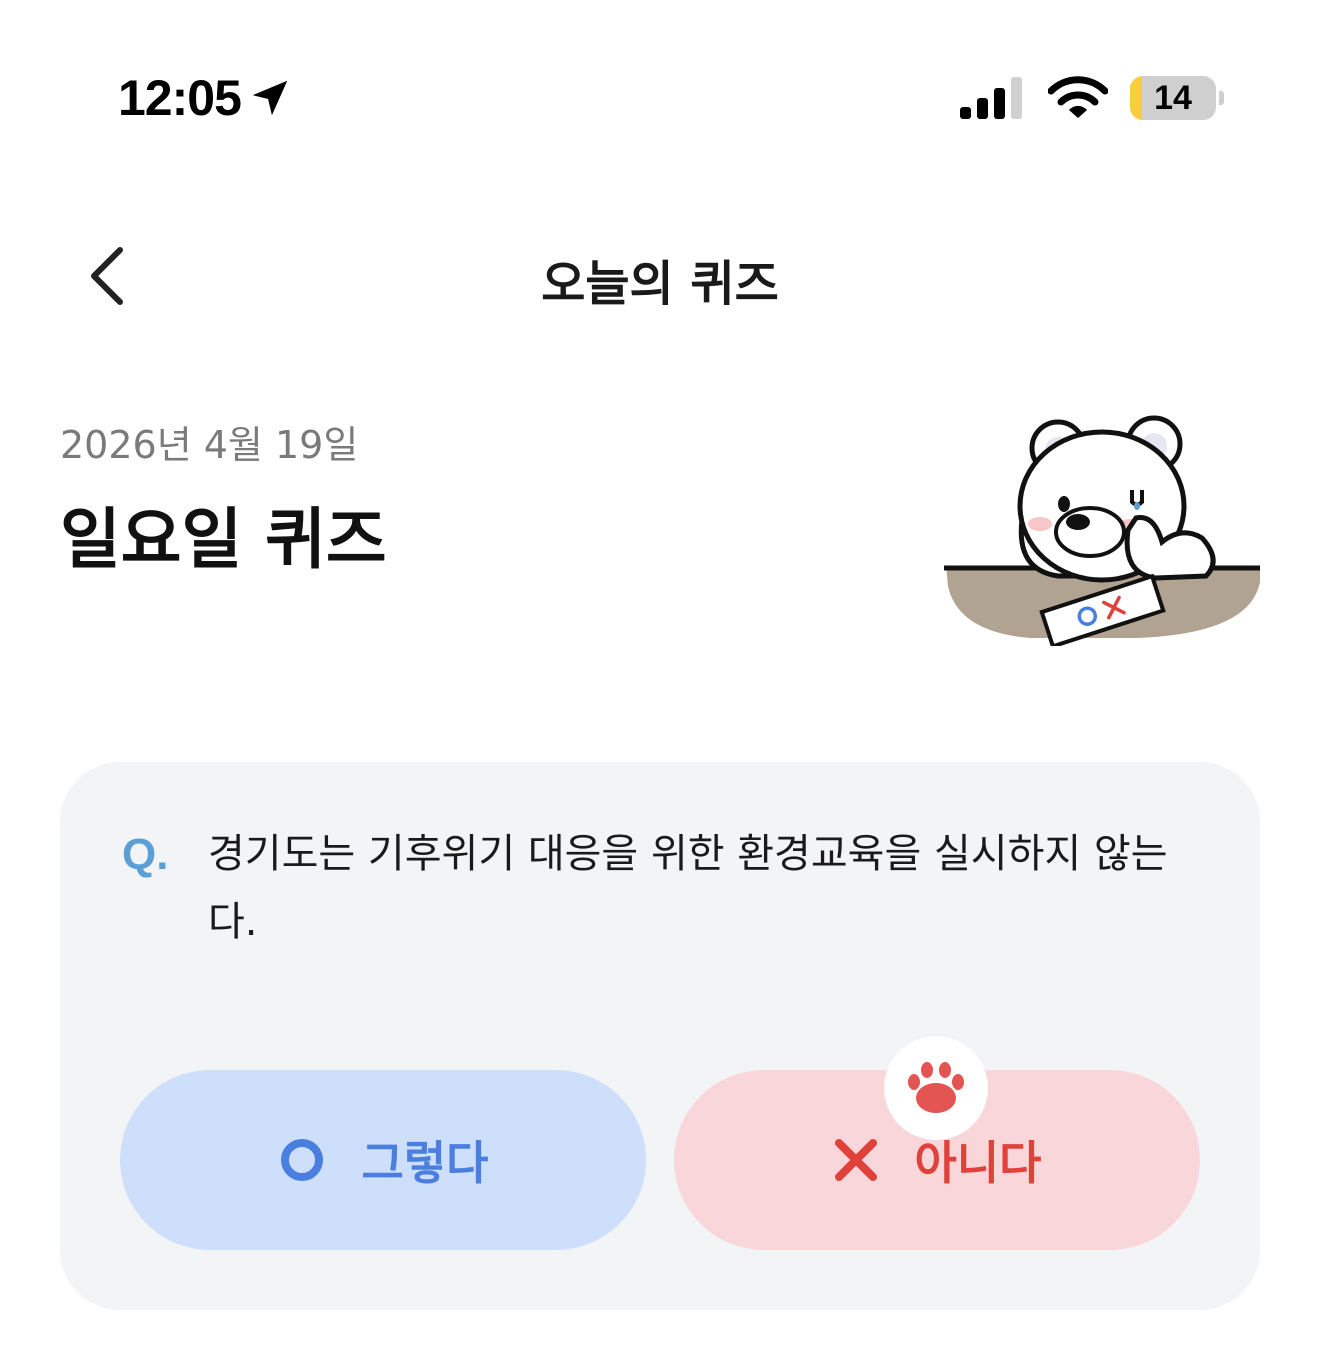 The width and height of the screenshot is (1320, 1357). I want to click on circle-o-icon, so click(301, 1160).